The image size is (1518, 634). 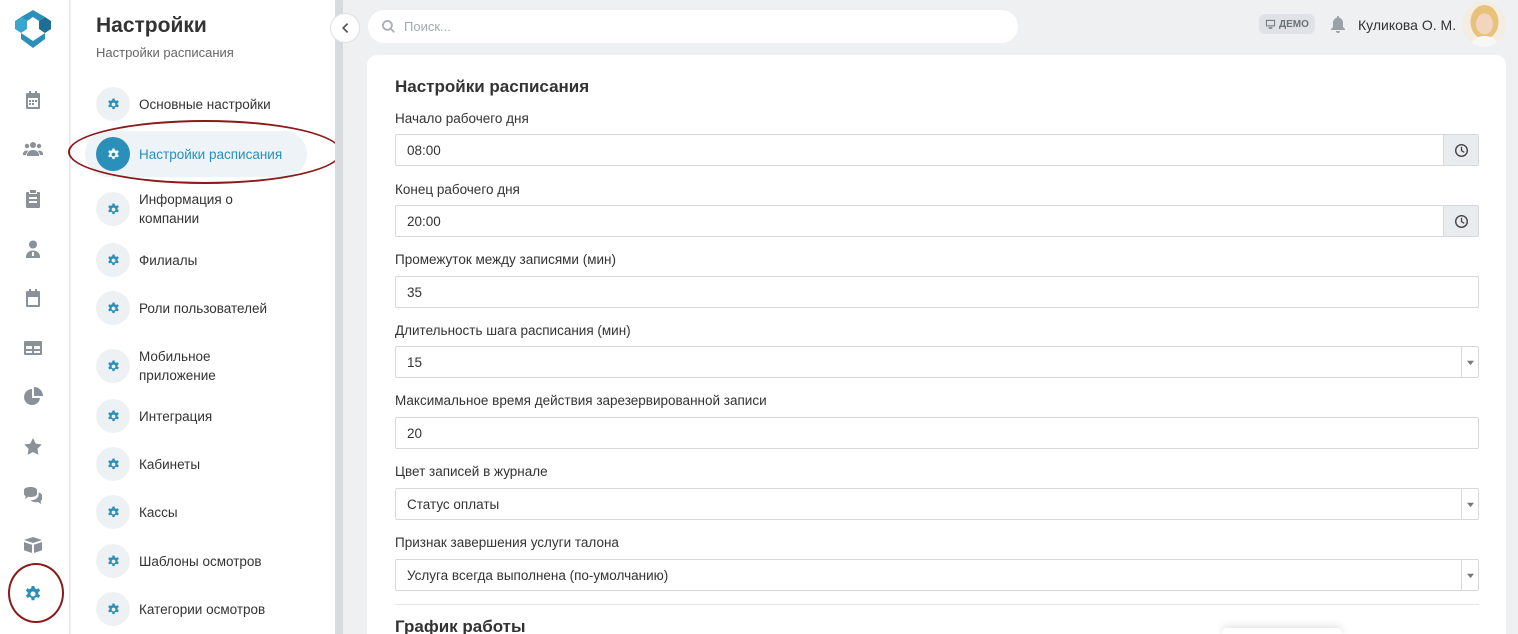 I want to click on end-day-input, so click(x=919, y=221).